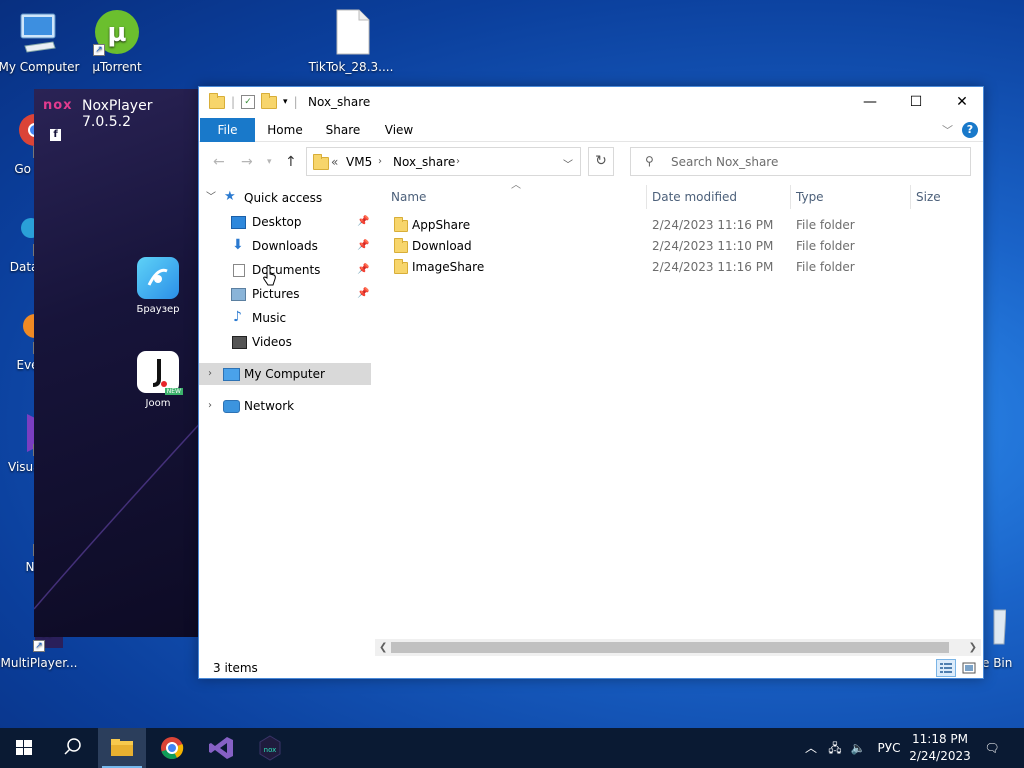 The image size is (1024, 768). I want to click on noxplayer-titlebar: nox NoxPlayer 7.0.5.2, so click(119, 109).